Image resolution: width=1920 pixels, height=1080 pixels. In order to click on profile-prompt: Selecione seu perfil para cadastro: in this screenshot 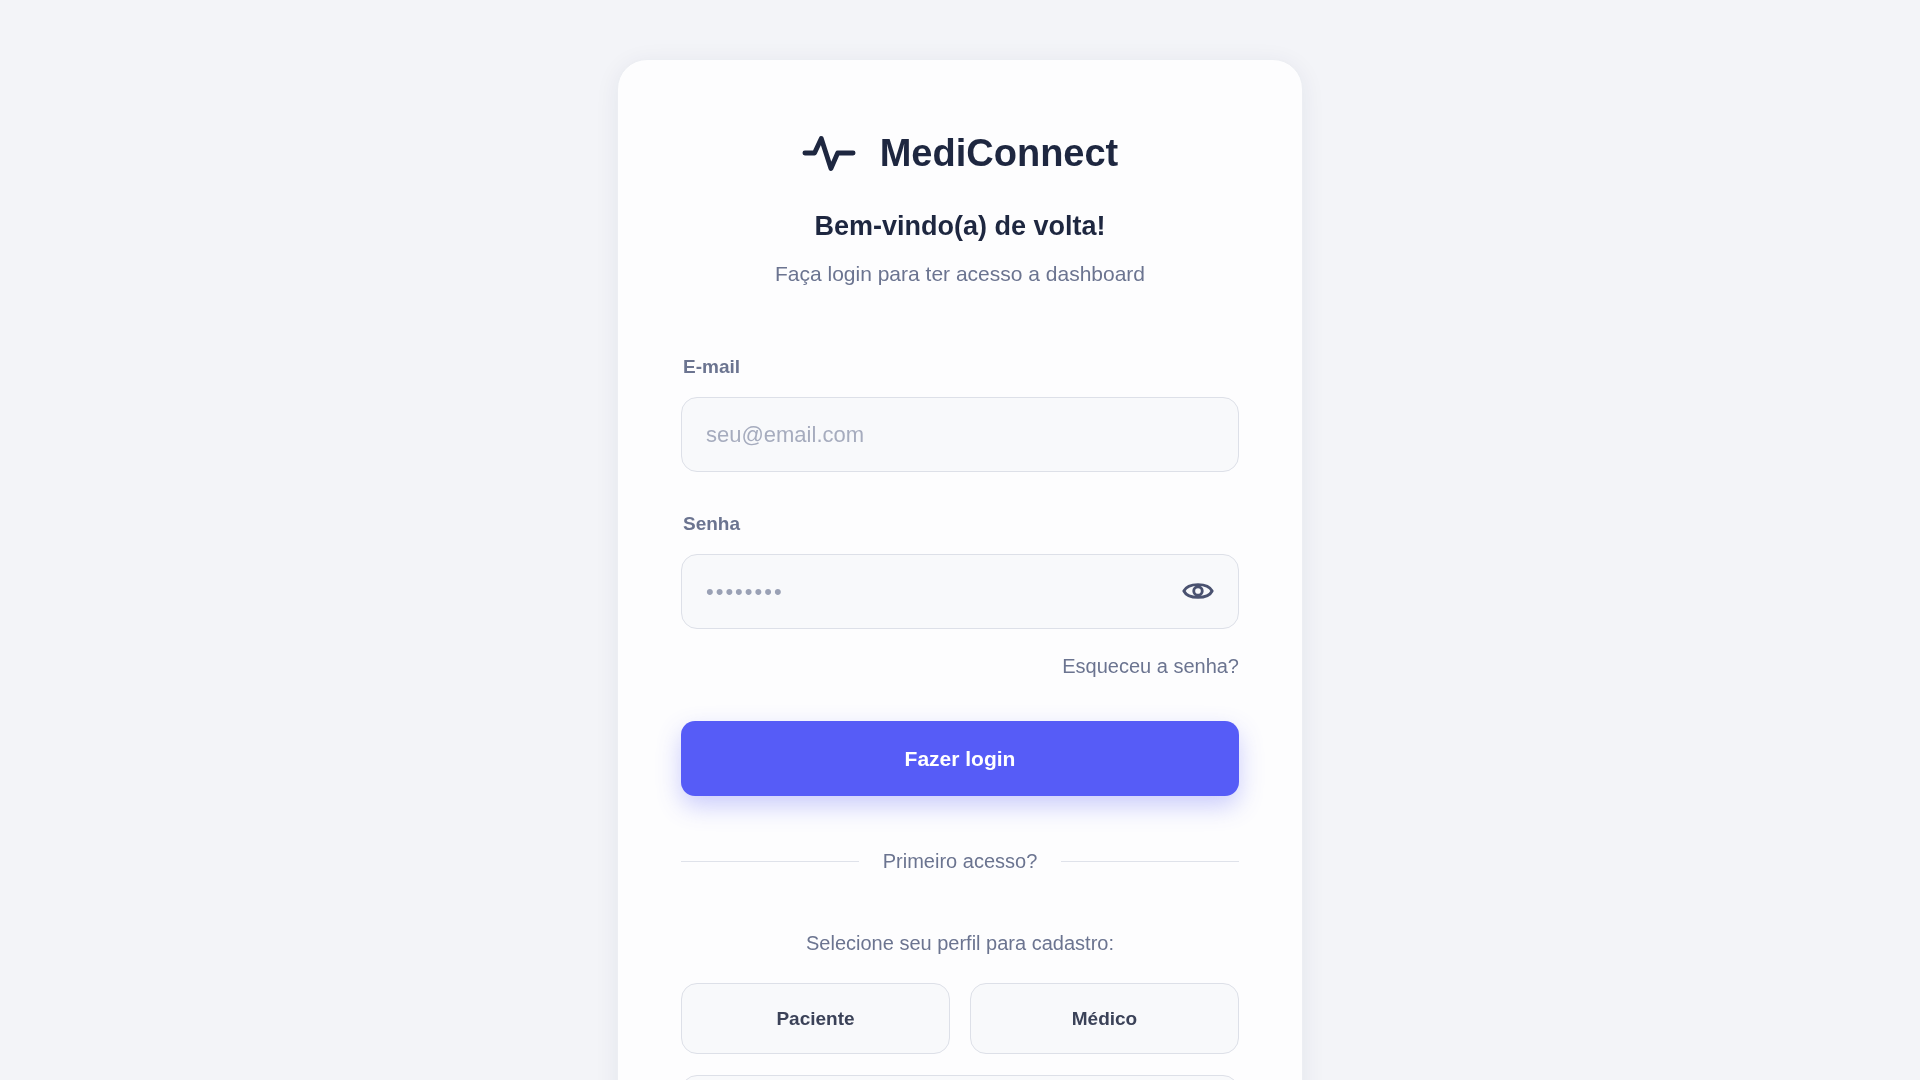, I will do `click(960, 943)`.